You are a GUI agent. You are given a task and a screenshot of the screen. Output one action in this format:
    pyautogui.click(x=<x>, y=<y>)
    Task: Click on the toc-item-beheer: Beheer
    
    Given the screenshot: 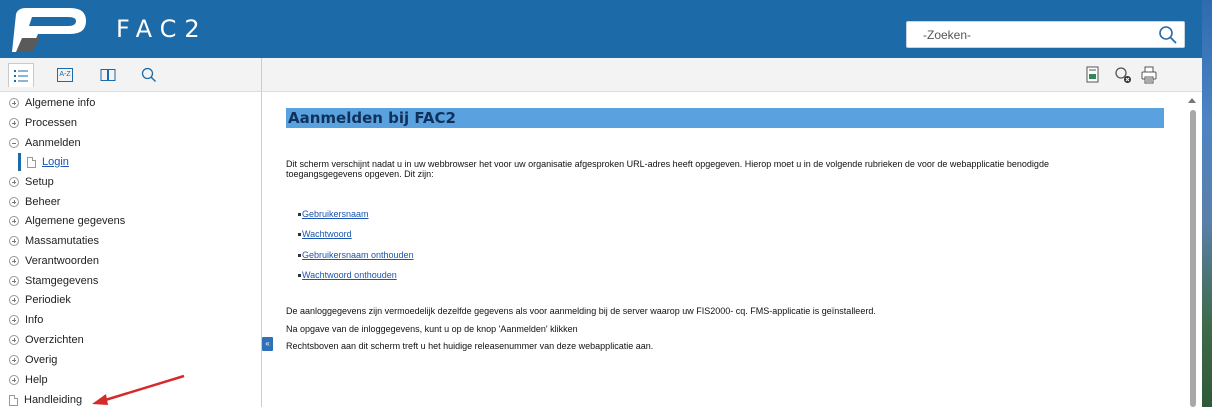 What is the action you would take?
    pyautogui.click(x=34, y=202)
    